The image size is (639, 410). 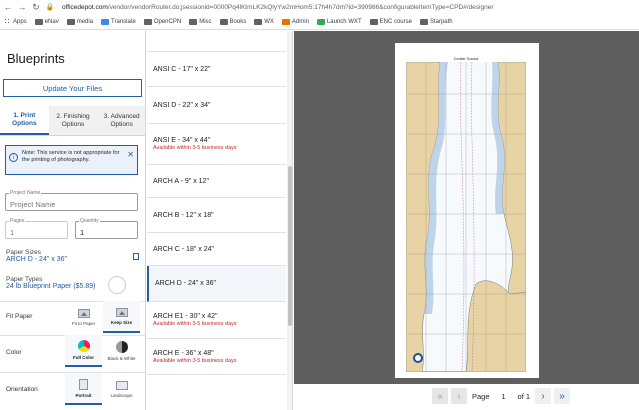 What do you see at coordinates (130, 154) in the screenshot?
I see `close-icon: ✕` at bounding box center [130, 154].